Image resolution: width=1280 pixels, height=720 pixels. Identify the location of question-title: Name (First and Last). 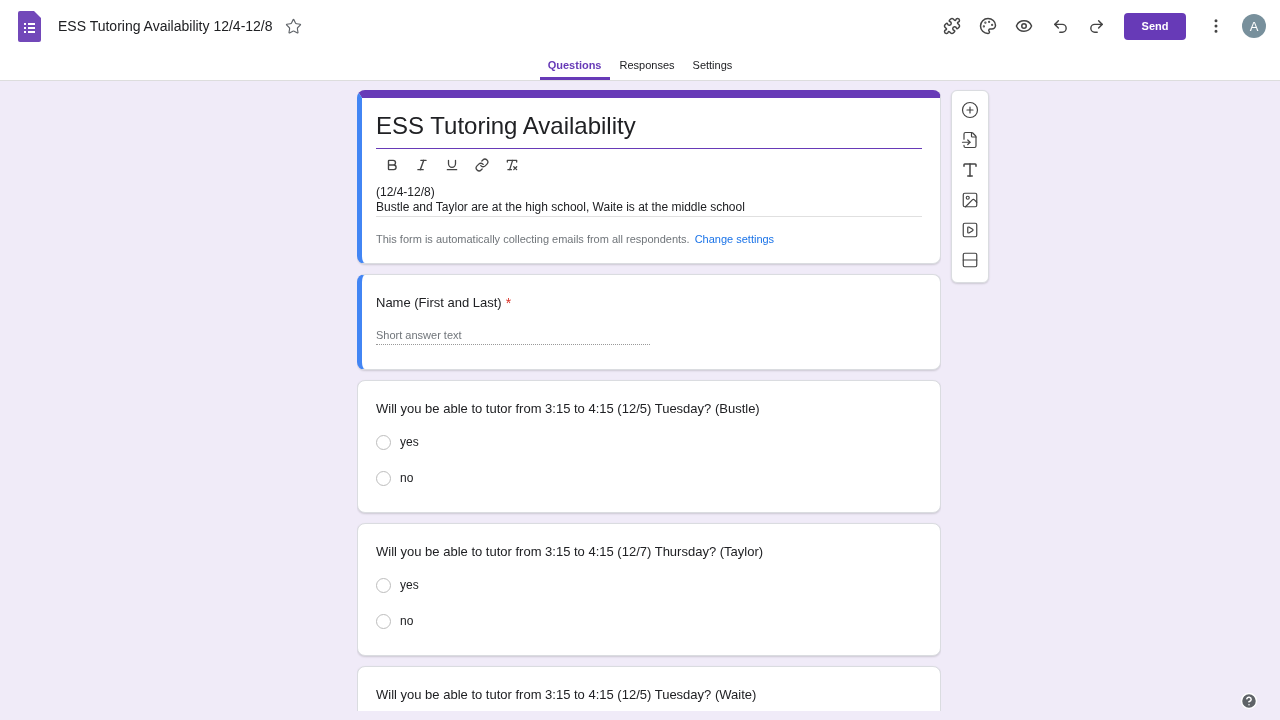
(439, 303).